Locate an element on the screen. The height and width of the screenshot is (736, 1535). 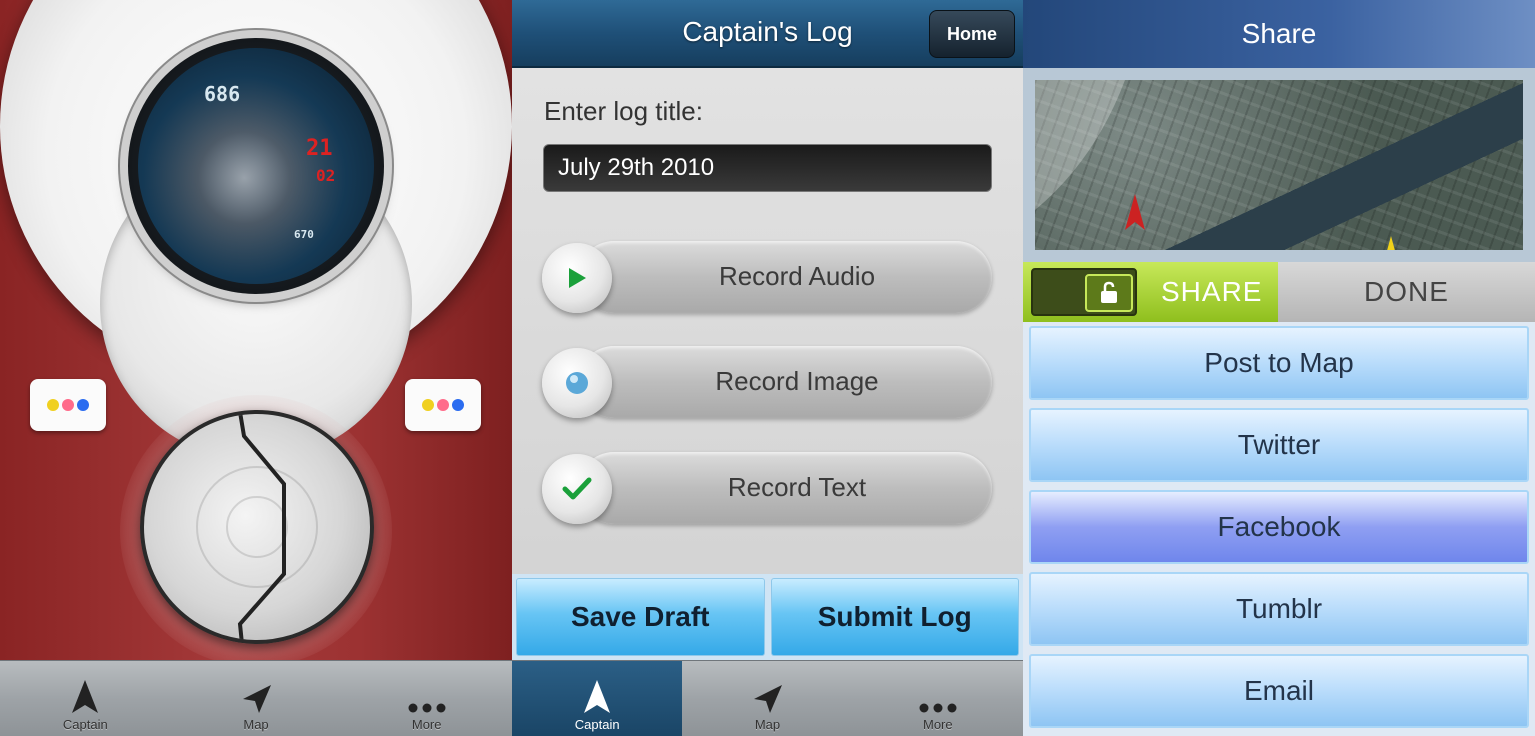
record-image-button: Record Image is located at coordinates (767, 383).